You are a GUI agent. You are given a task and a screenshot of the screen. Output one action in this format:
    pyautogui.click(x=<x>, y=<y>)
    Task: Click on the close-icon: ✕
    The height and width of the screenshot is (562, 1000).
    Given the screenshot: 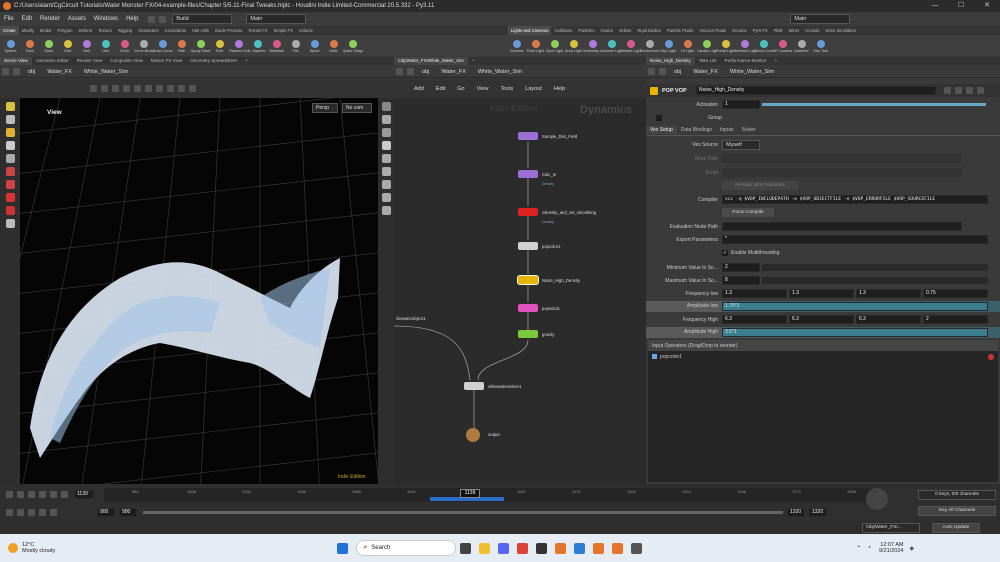 What is the action you would take?
    pyautogui.click(x=987, y=6)
    